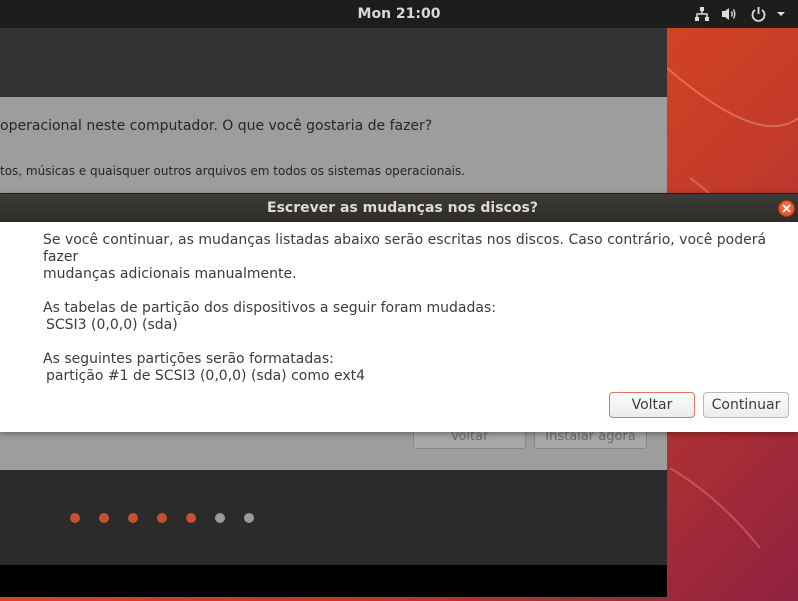 The image size is (798, 601). What do you see at coordinates (746, 405) in the screenshot?
I see `continue-button: Continuar` at bounding box center [746, 405].